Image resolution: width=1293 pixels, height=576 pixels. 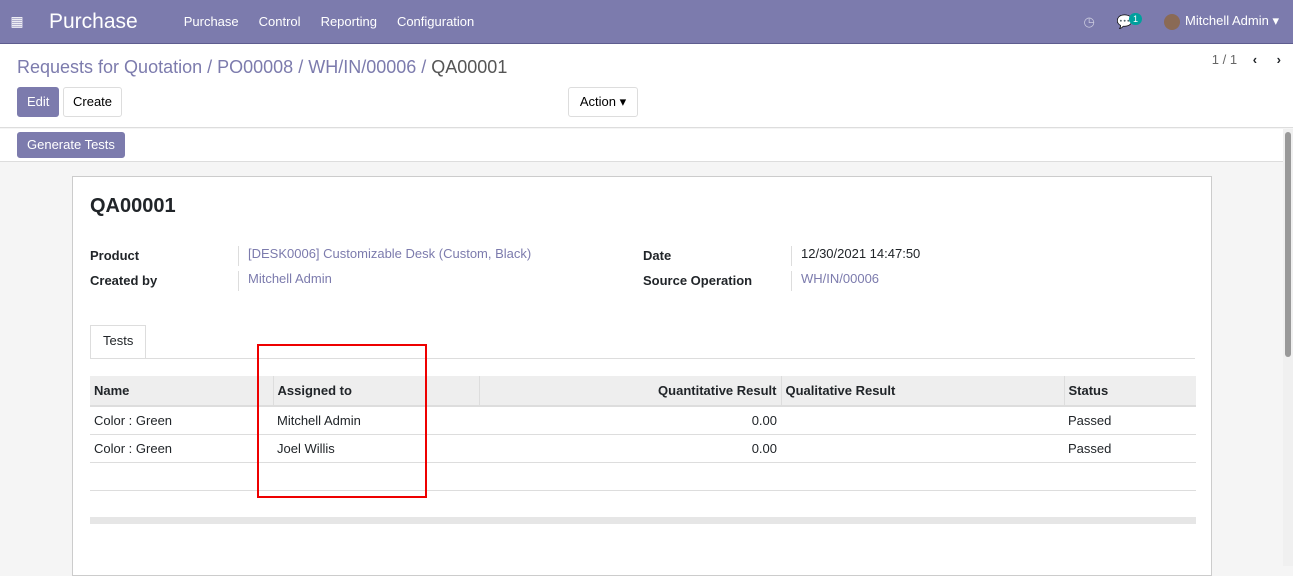 I want to click on empty-row, so click(x=643, y=476).